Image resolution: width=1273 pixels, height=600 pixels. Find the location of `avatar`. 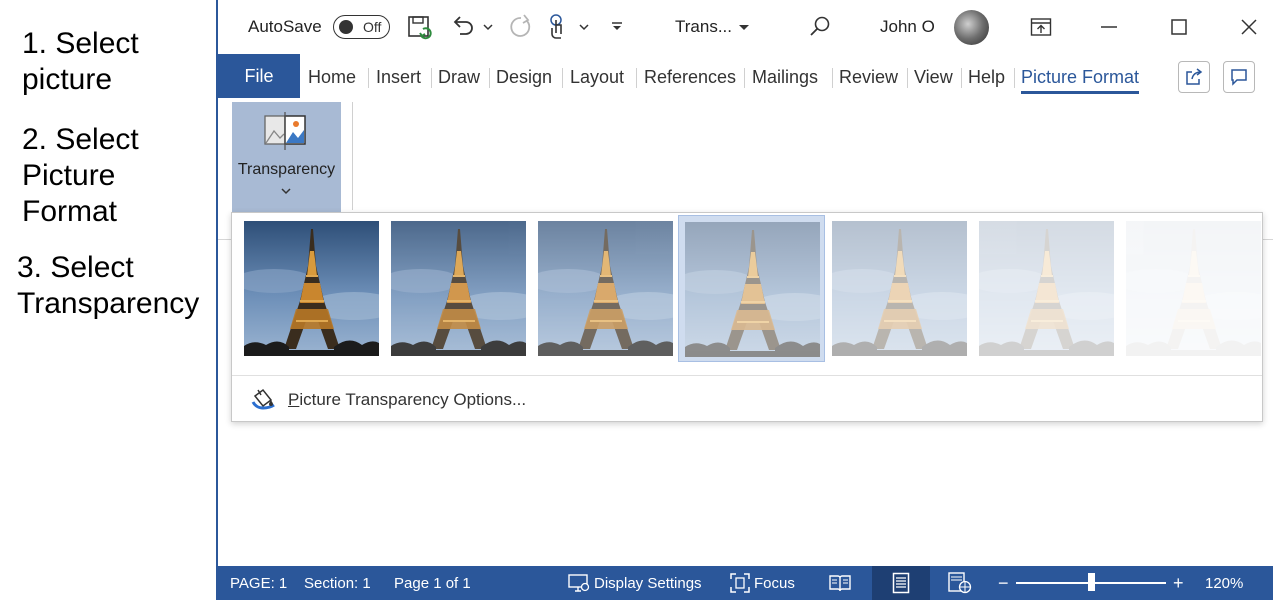

avatar is located at coordinates (971, 27).